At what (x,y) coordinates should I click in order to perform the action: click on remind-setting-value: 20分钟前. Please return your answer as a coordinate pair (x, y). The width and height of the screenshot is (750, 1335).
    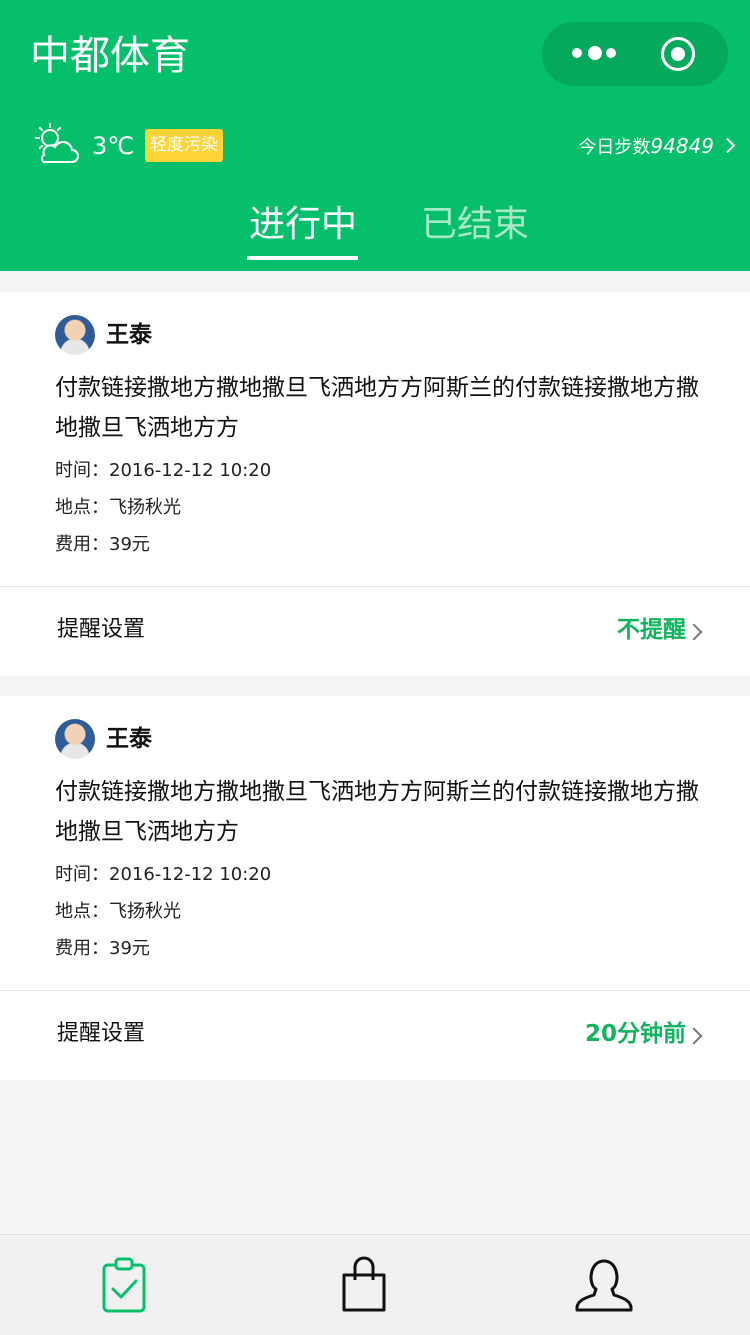
    Looking at the image, I should click on (635, 1034).